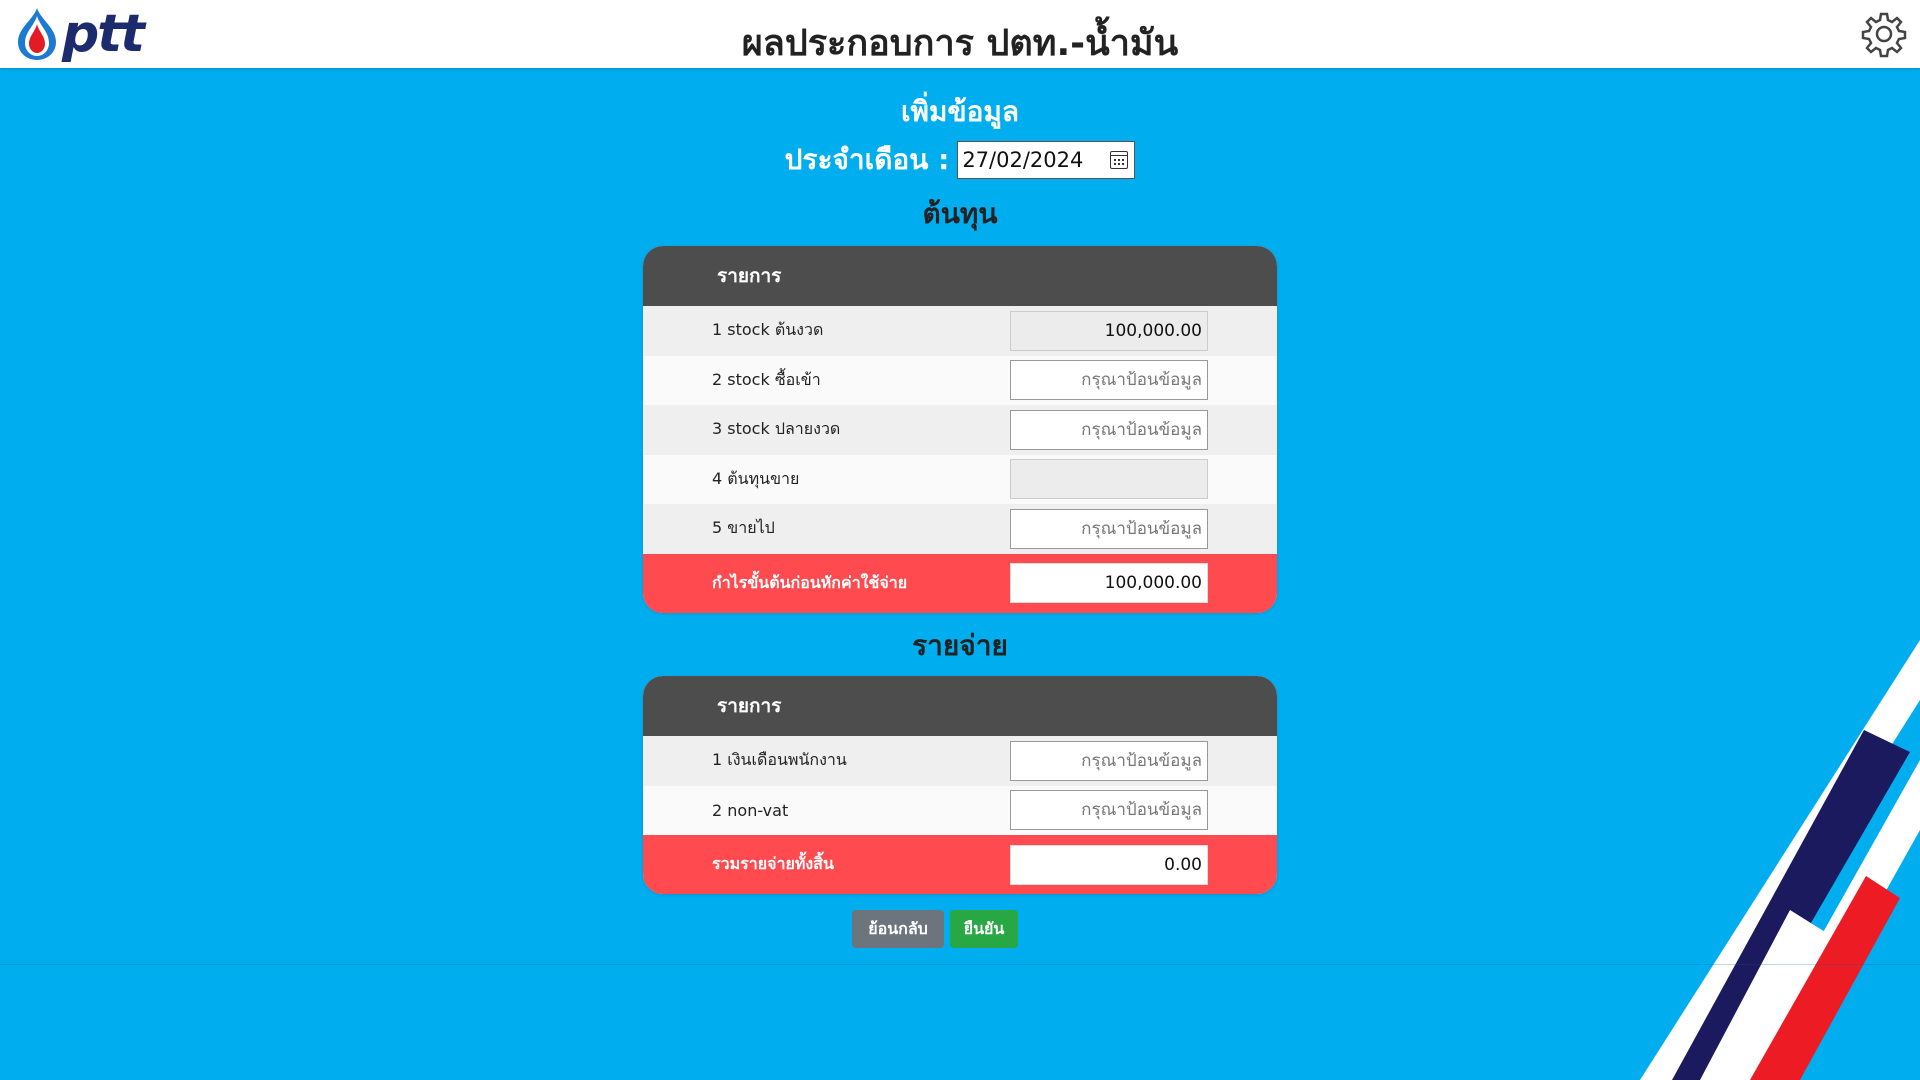 The image size is (1920, 1080). What do you see at coordinates (960, 864) in the screenshot?
I see `total-row: รวมรายจ่ายทั้งสิ้น` at bounding box center [960, 864].